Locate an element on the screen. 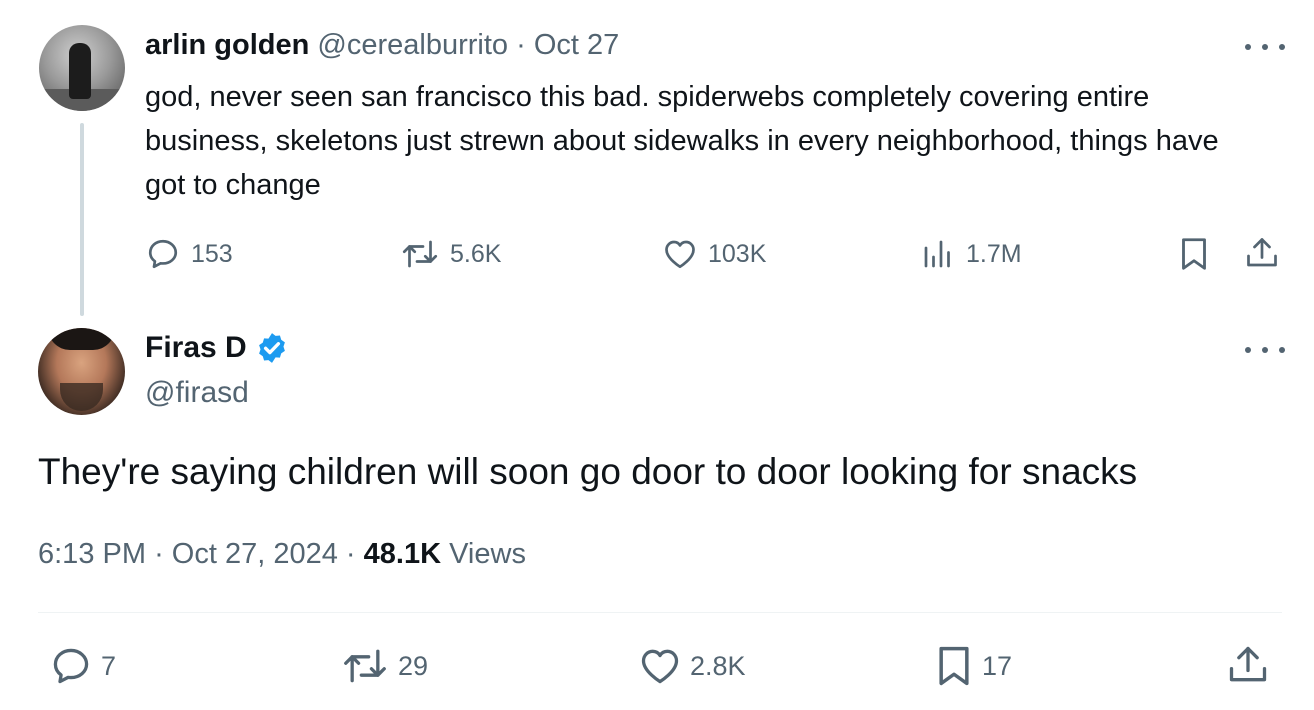 This screenshot has width=1314, height=710. parent-like-button: 103K is located at coordinates (714, 254).